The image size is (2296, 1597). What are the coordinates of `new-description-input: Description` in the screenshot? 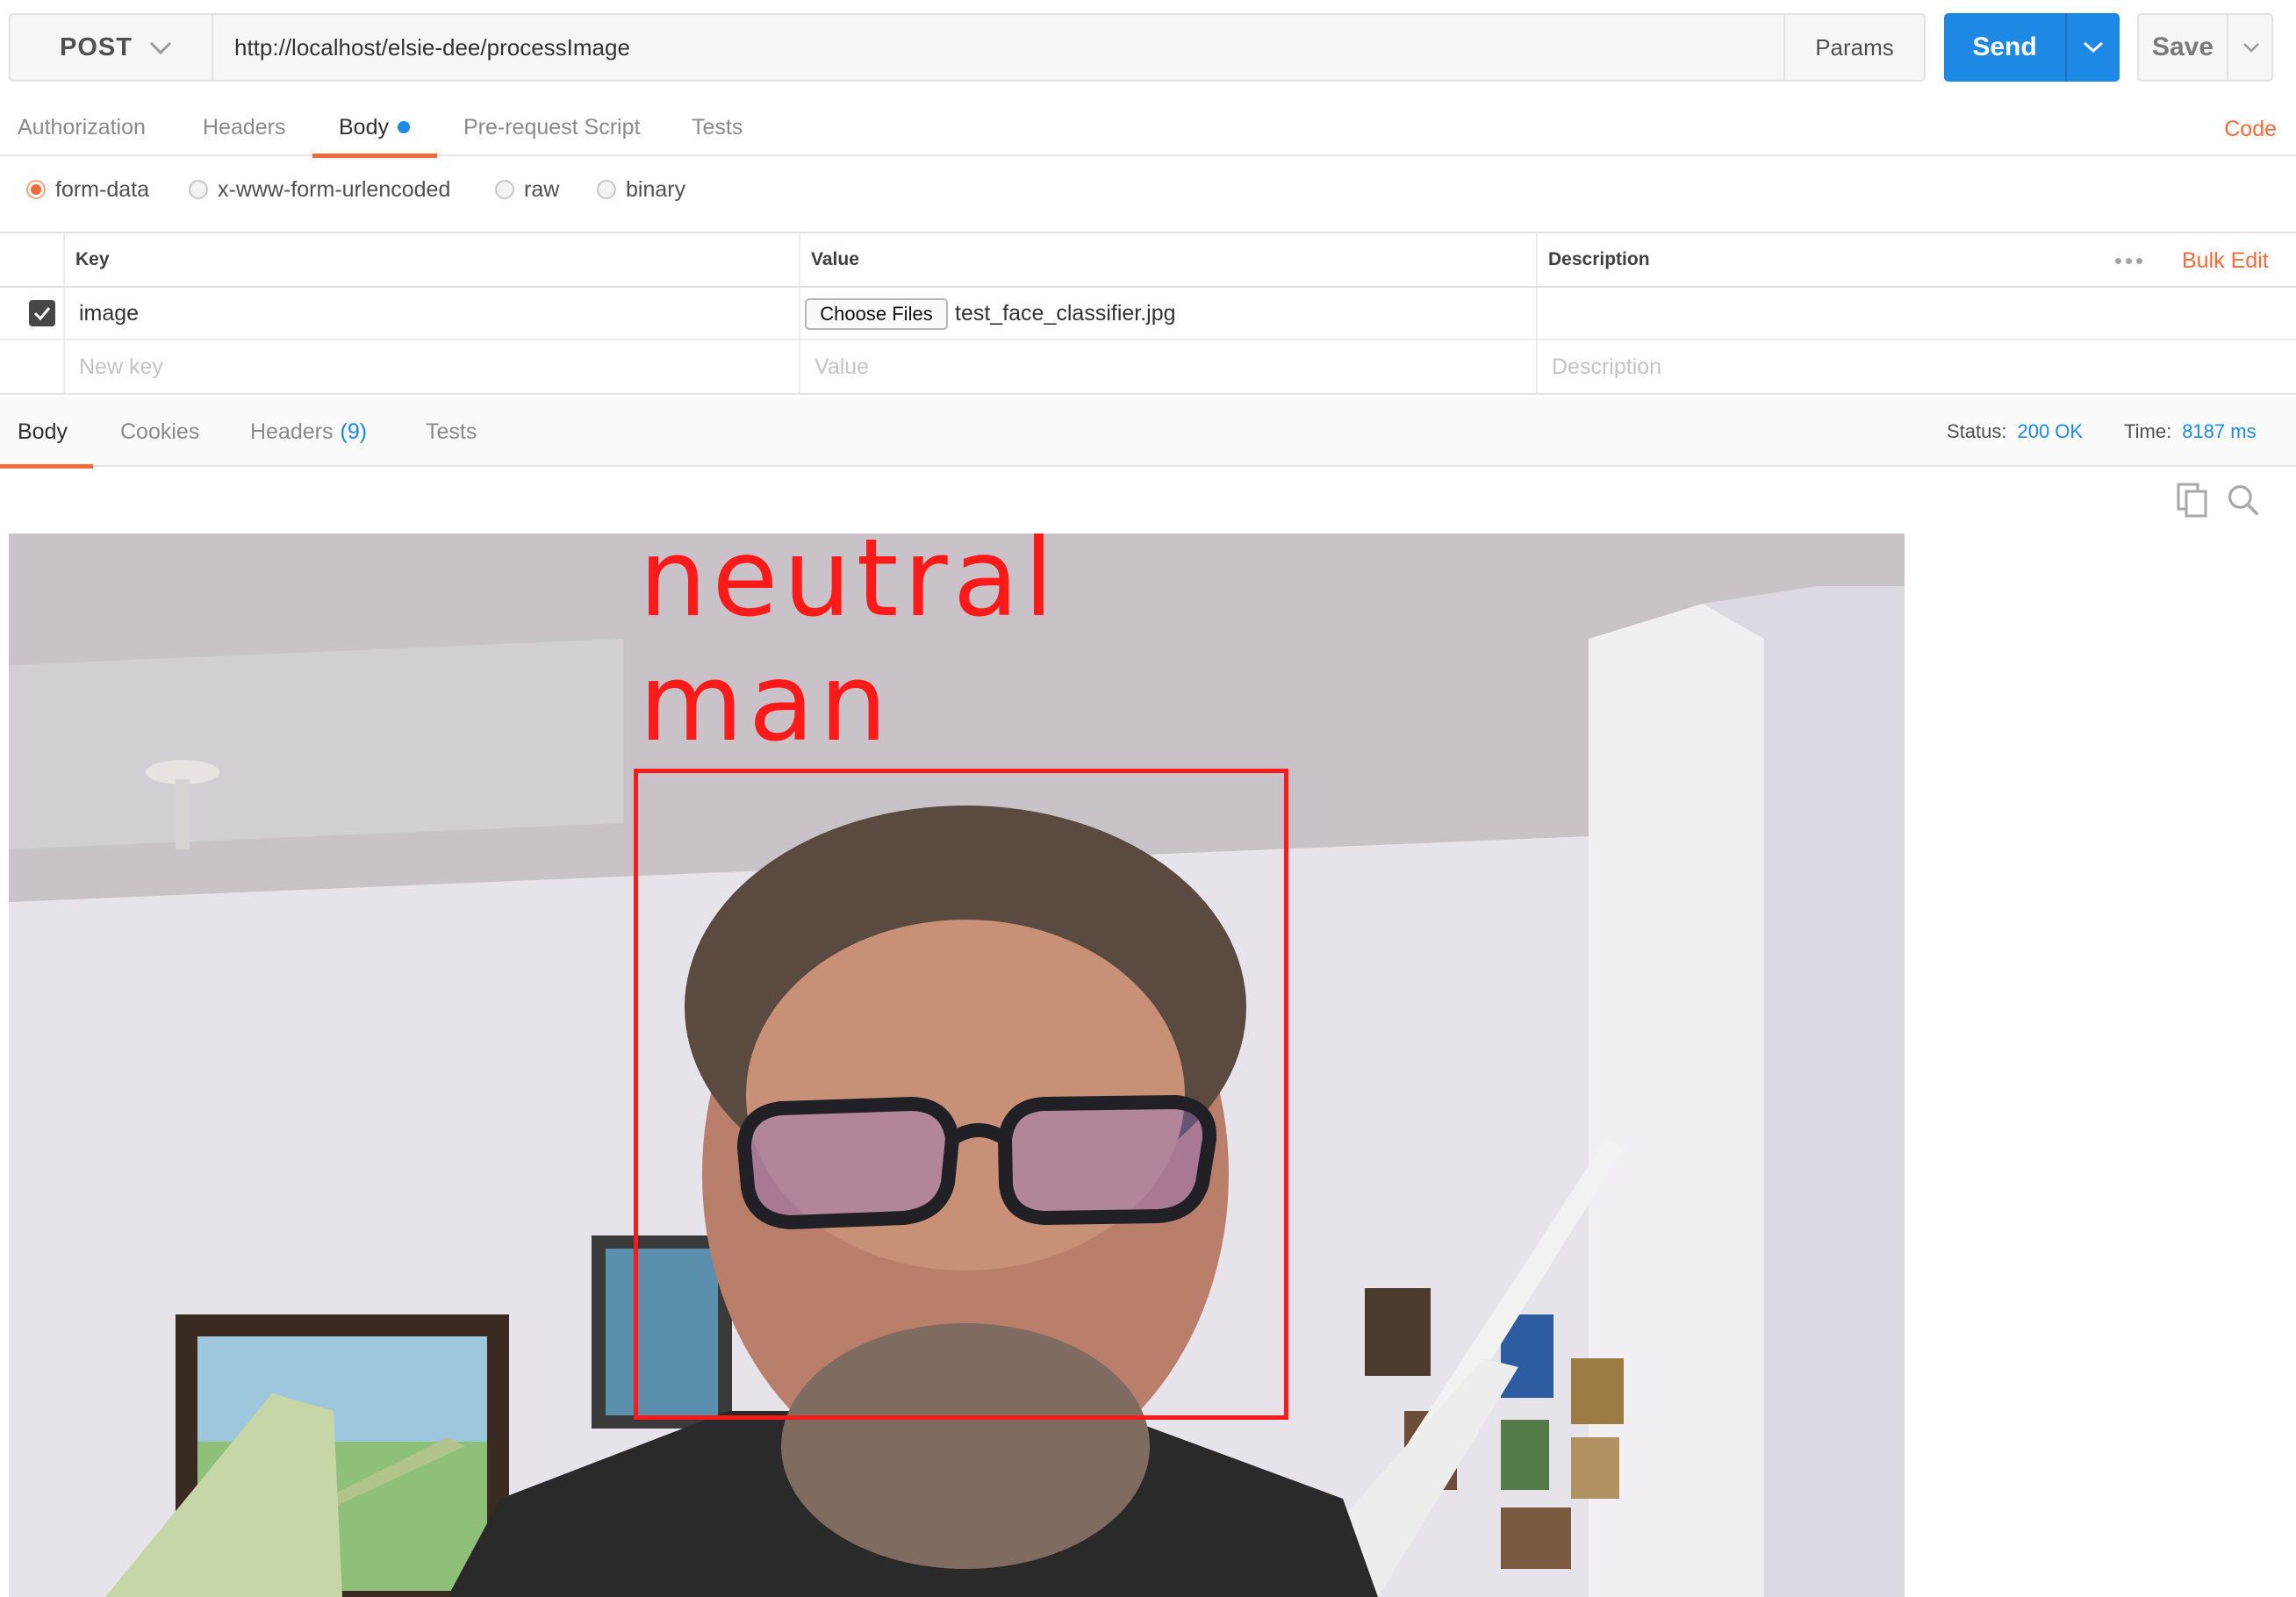 It's located at (1606, 367).